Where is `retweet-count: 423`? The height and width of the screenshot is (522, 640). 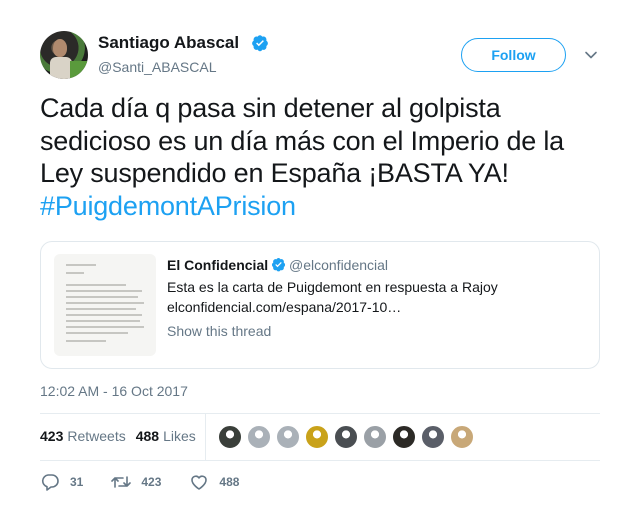 retweet-count: 423 is located at coordinates (151, 482).